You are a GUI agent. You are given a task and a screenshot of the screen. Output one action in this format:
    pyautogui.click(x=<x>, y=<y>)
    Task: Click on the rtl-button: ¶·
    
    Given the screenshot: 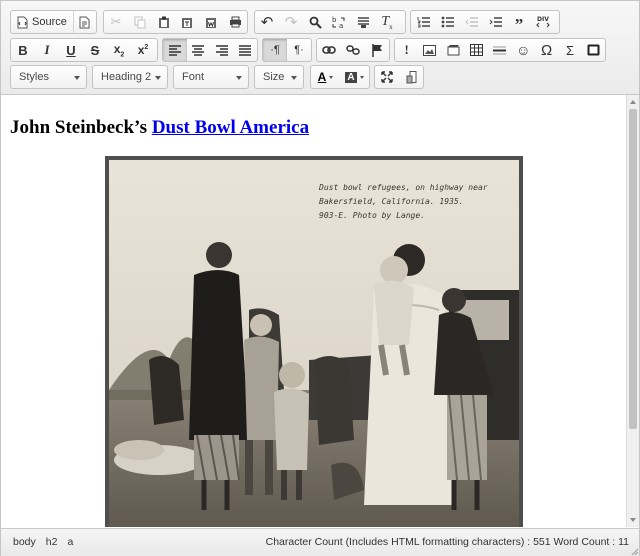 What is the action you would take?
    pyautogui.click(x=299, y=50)
    